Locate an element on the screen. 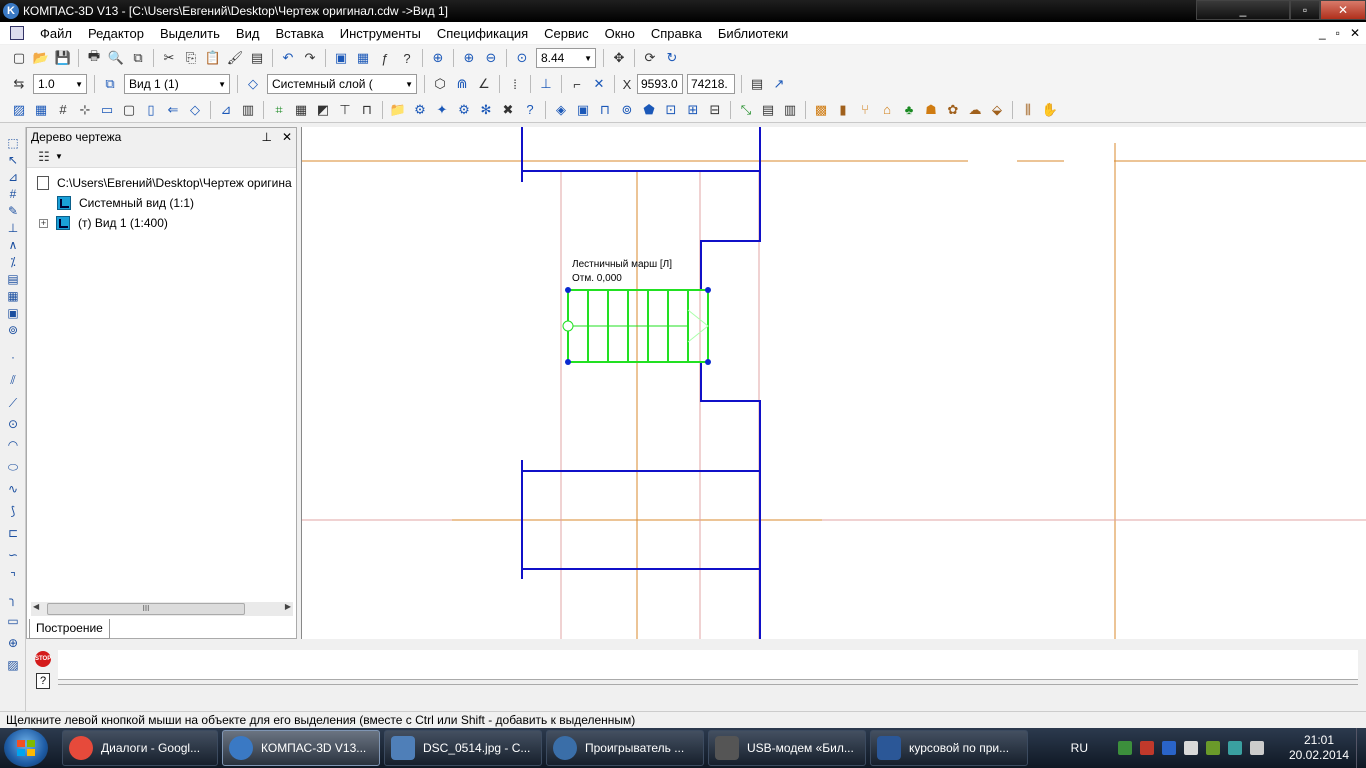  arch-icon: ⊓ is located at coordinates (605, 110).